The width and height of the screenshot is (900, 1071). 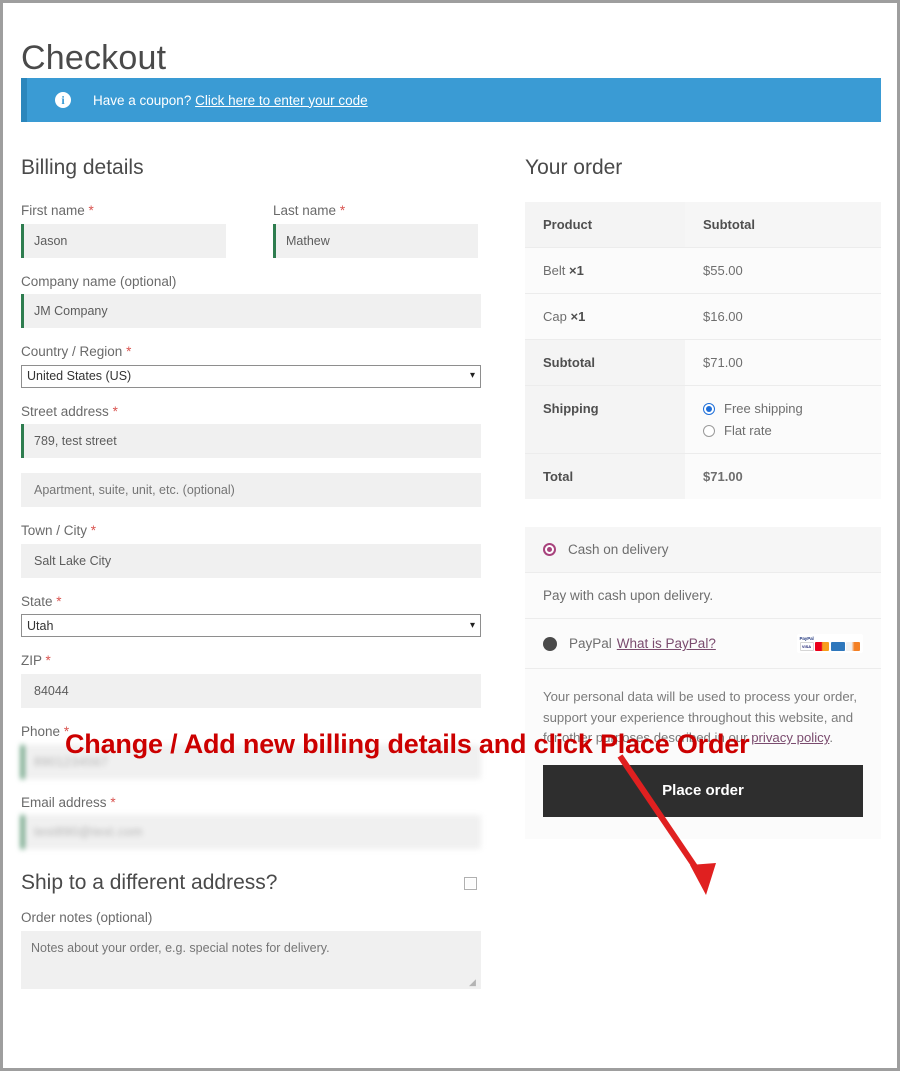 I want to click on page-title: Checkout, so click(x=94, y=57).